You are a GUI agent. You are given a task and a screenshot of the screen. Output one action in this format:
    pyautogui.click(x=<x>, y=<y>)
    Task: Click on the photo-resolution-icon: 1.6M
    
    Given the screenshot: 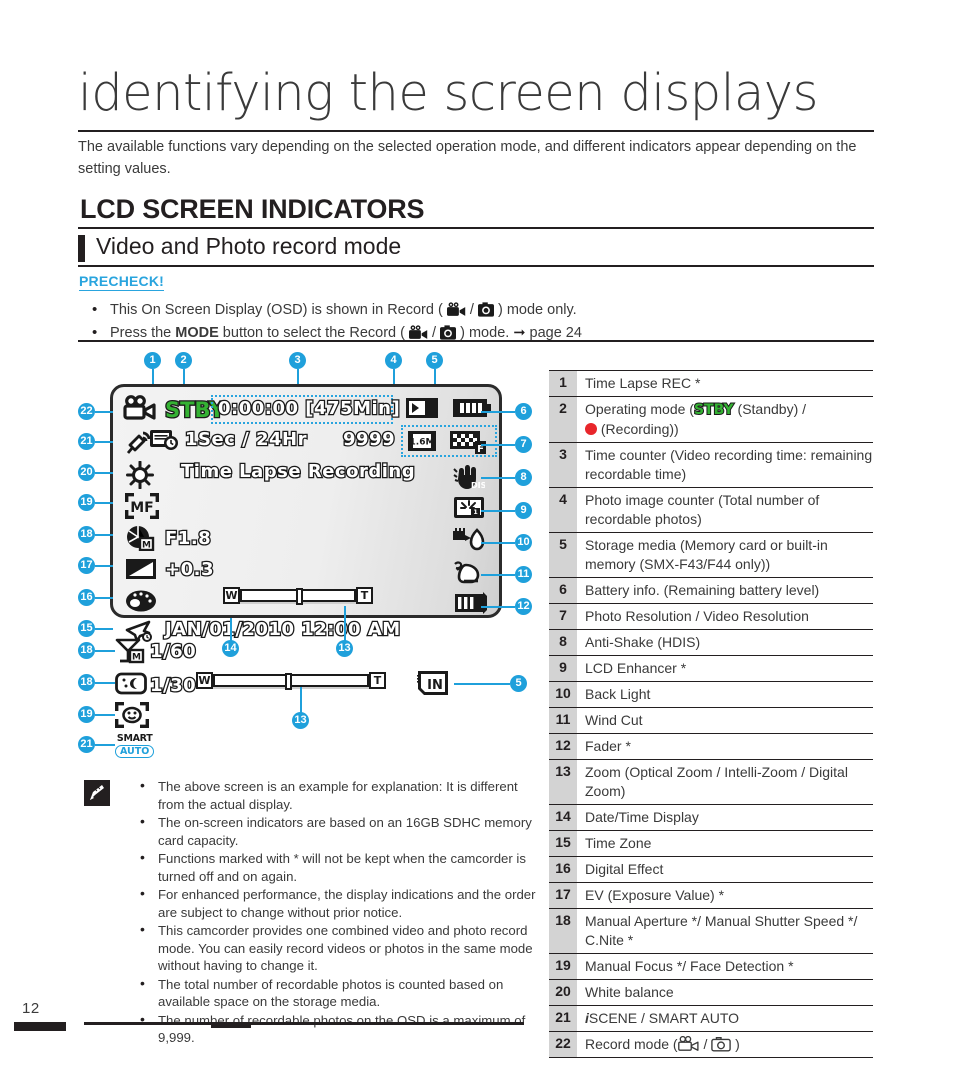 What is the action you would take?
    pyautogui.click(x=422, y=441)
    